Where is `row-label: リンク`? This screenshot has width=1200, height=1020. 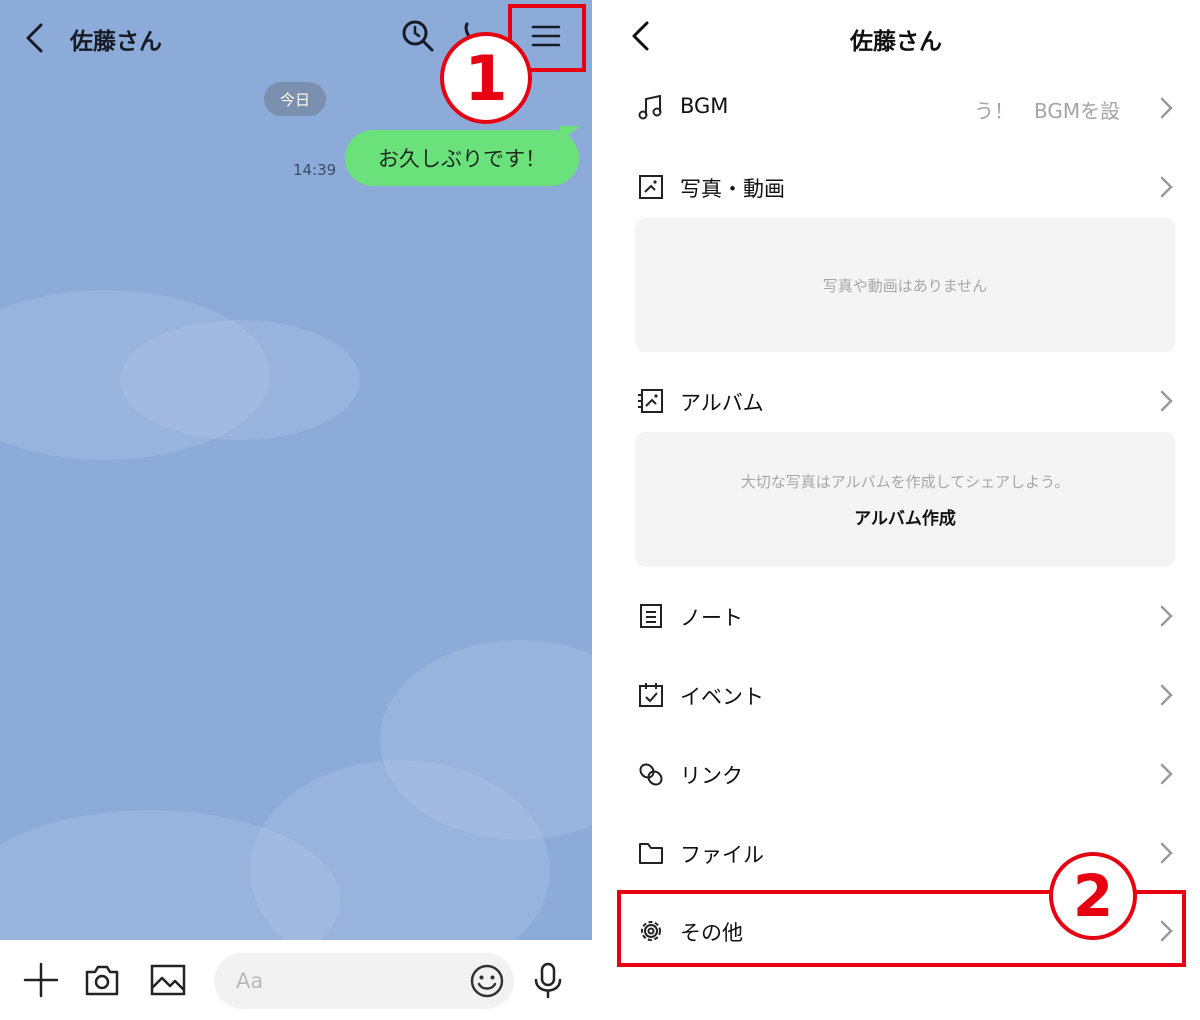 row-label: リンク is located at coordinates (711, 776).